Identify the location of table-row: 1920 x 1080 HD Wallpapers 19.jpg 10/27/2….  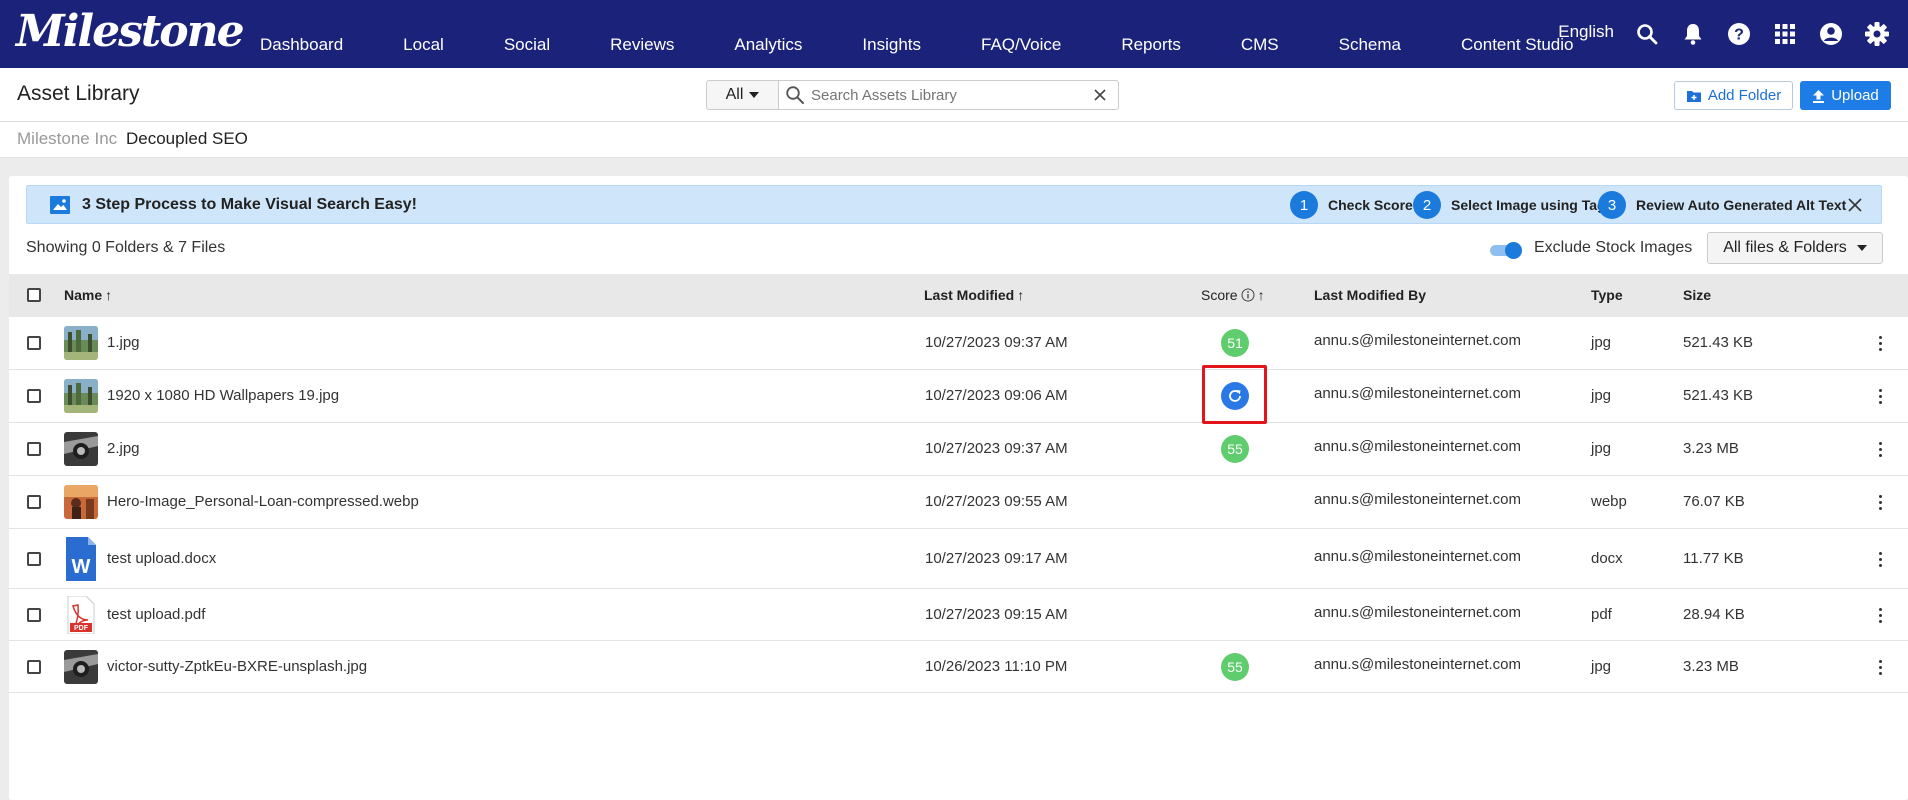
(958, 396).